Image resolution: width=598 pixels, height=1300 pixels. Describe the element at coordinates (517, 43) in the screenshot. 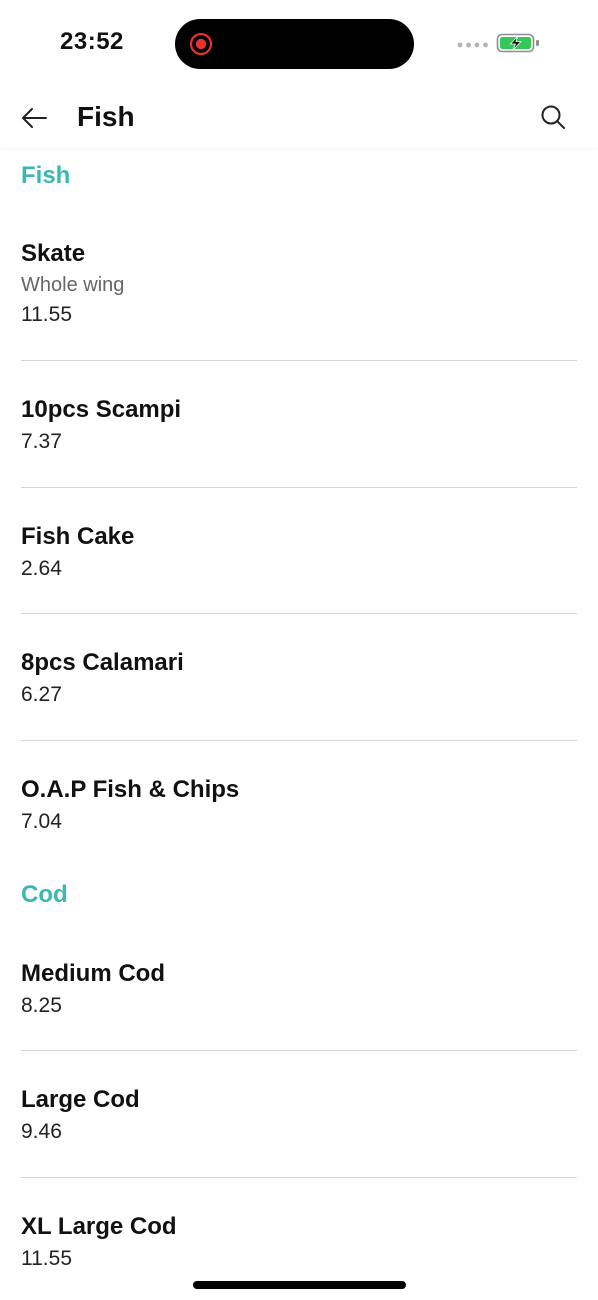

I see `battery-charging-icon` at that location.